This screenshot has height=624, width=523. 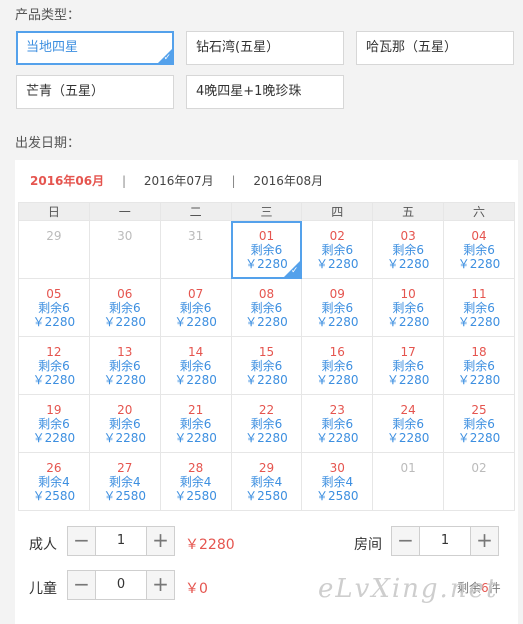 What do you see at coordinates (121, 541) in the screenshot?
I see `adults-count: 1` at bounding box center [121, 541].